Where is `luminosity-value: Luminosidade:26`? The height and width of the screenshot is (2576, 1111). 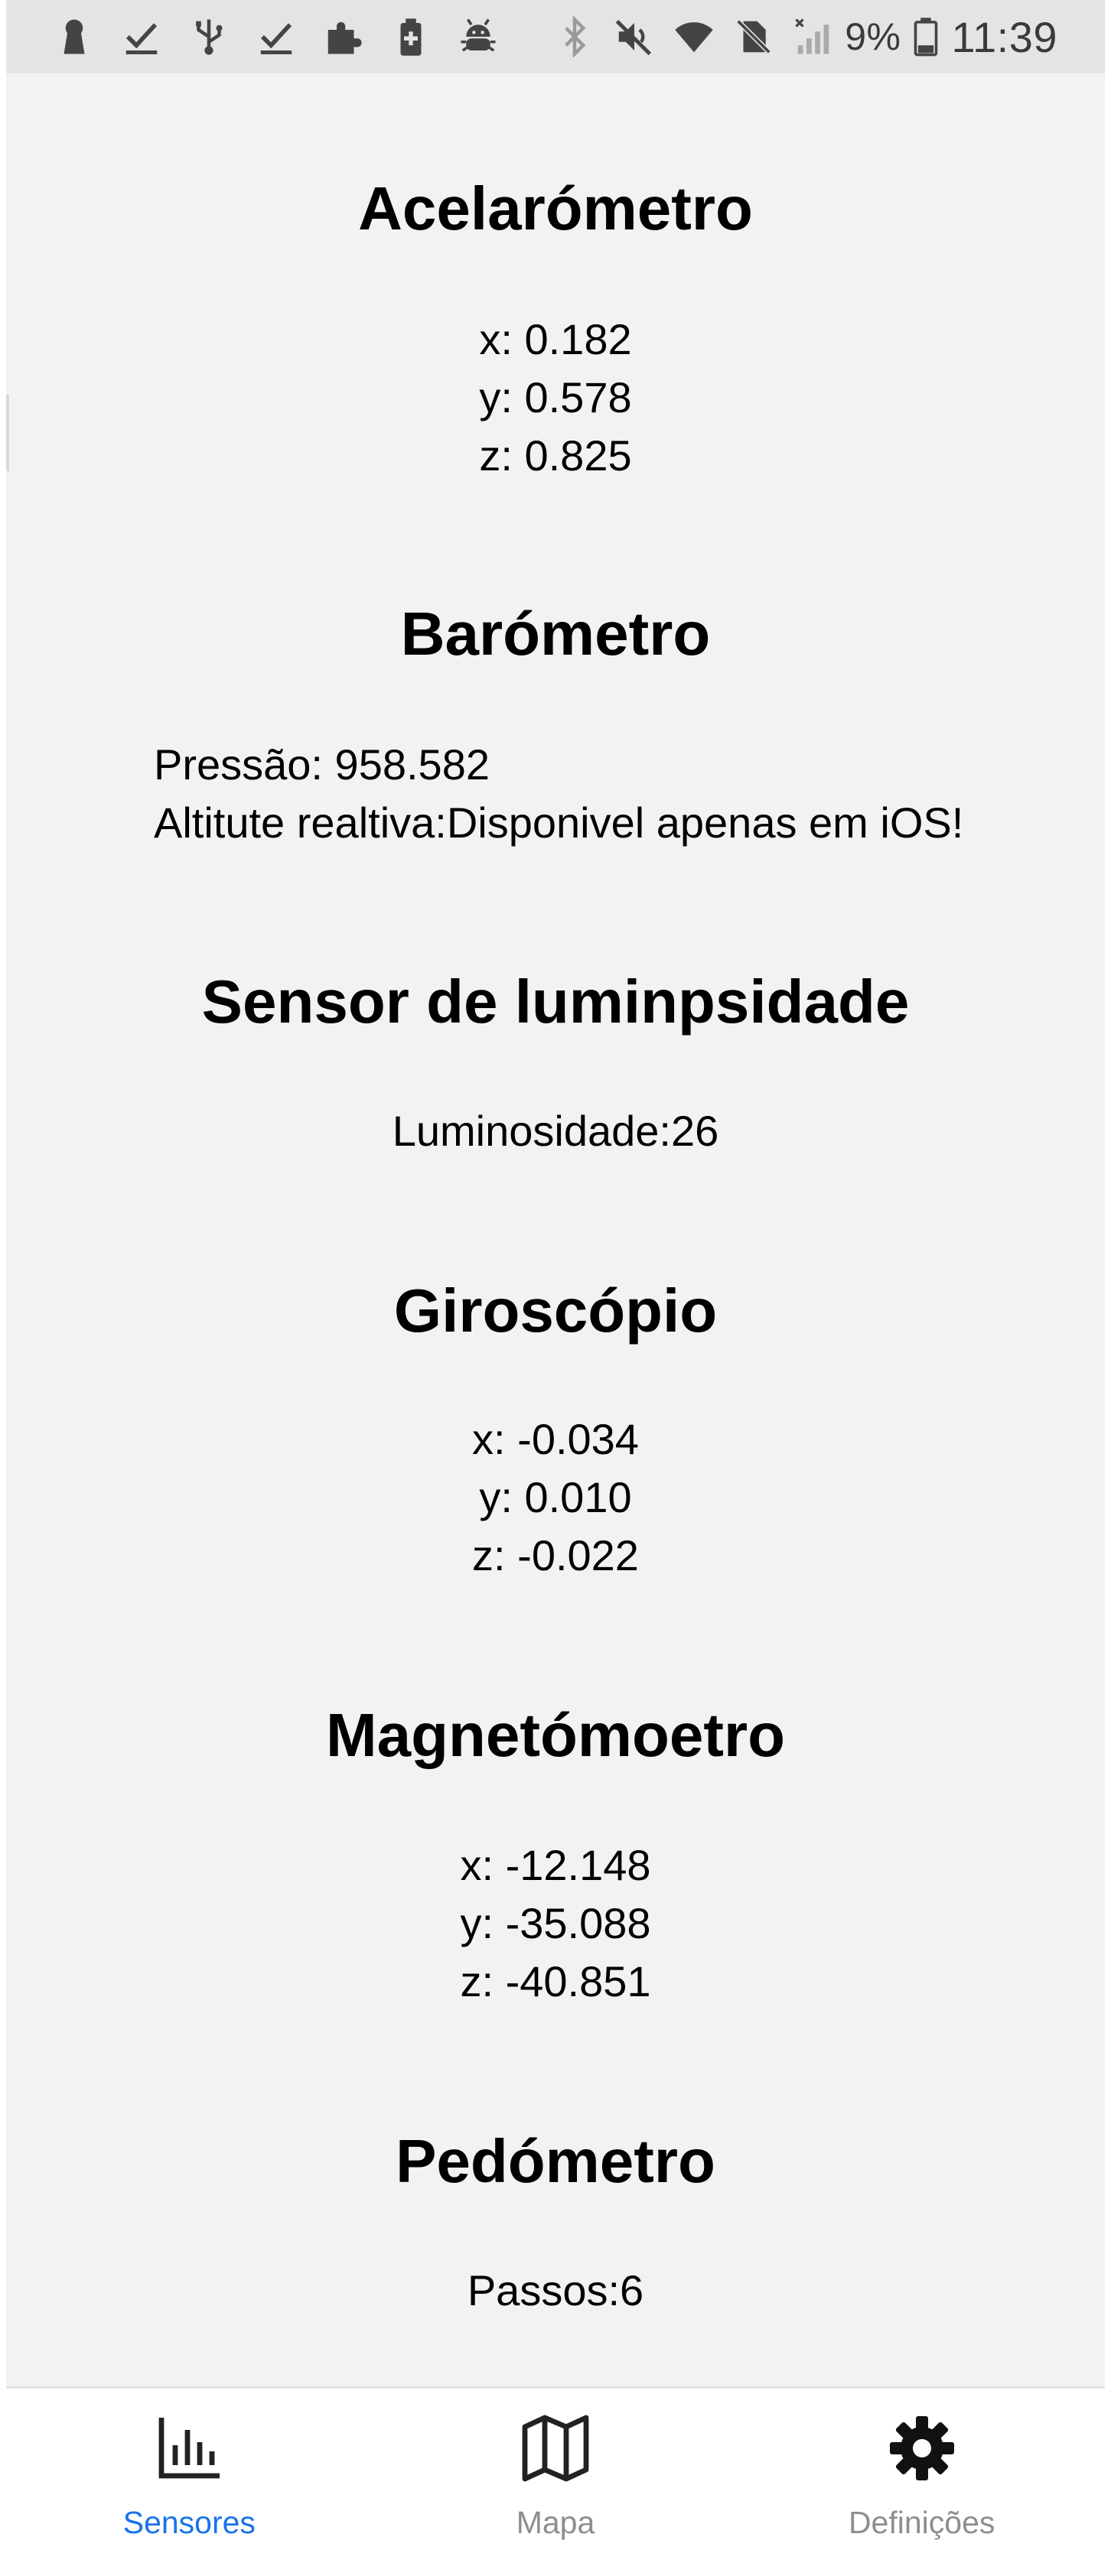 luminosity-value: Luminosidade:26 is located at coordinates (555, 1131).